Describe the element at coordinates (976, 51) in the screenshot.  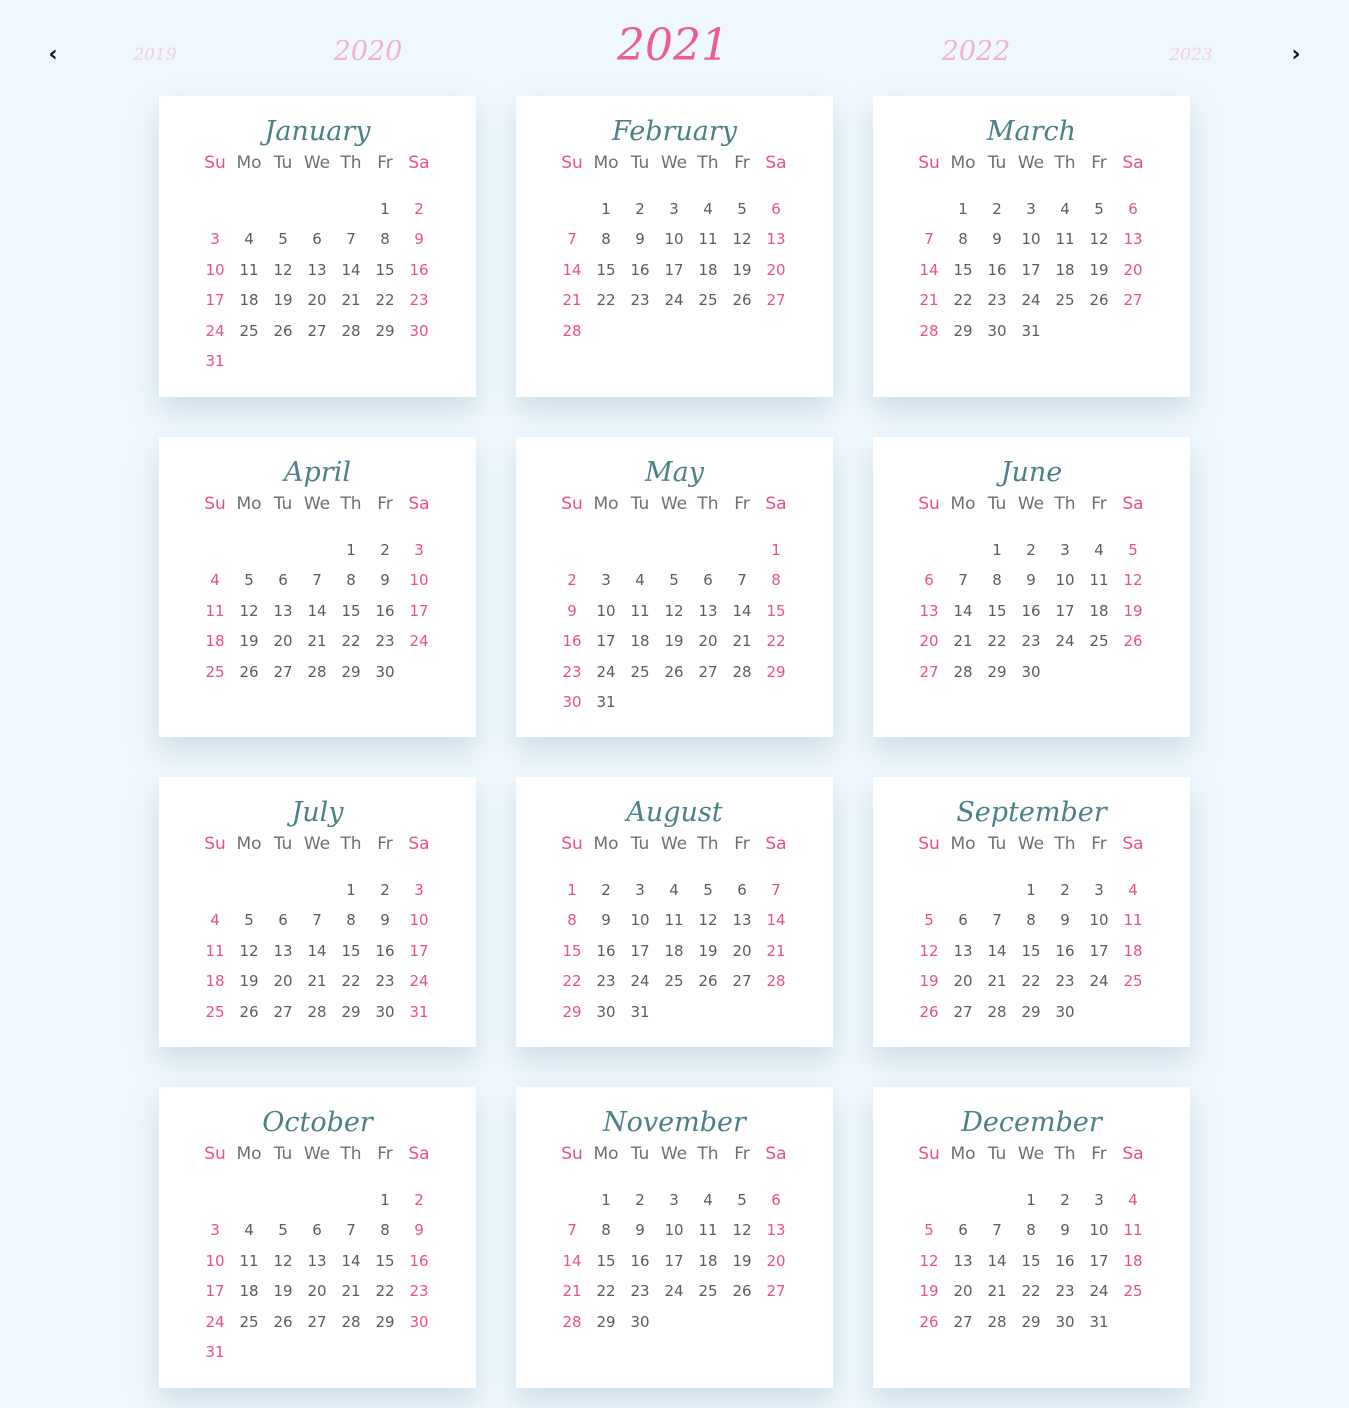
I see `year-2022-link: 2022` at that location.